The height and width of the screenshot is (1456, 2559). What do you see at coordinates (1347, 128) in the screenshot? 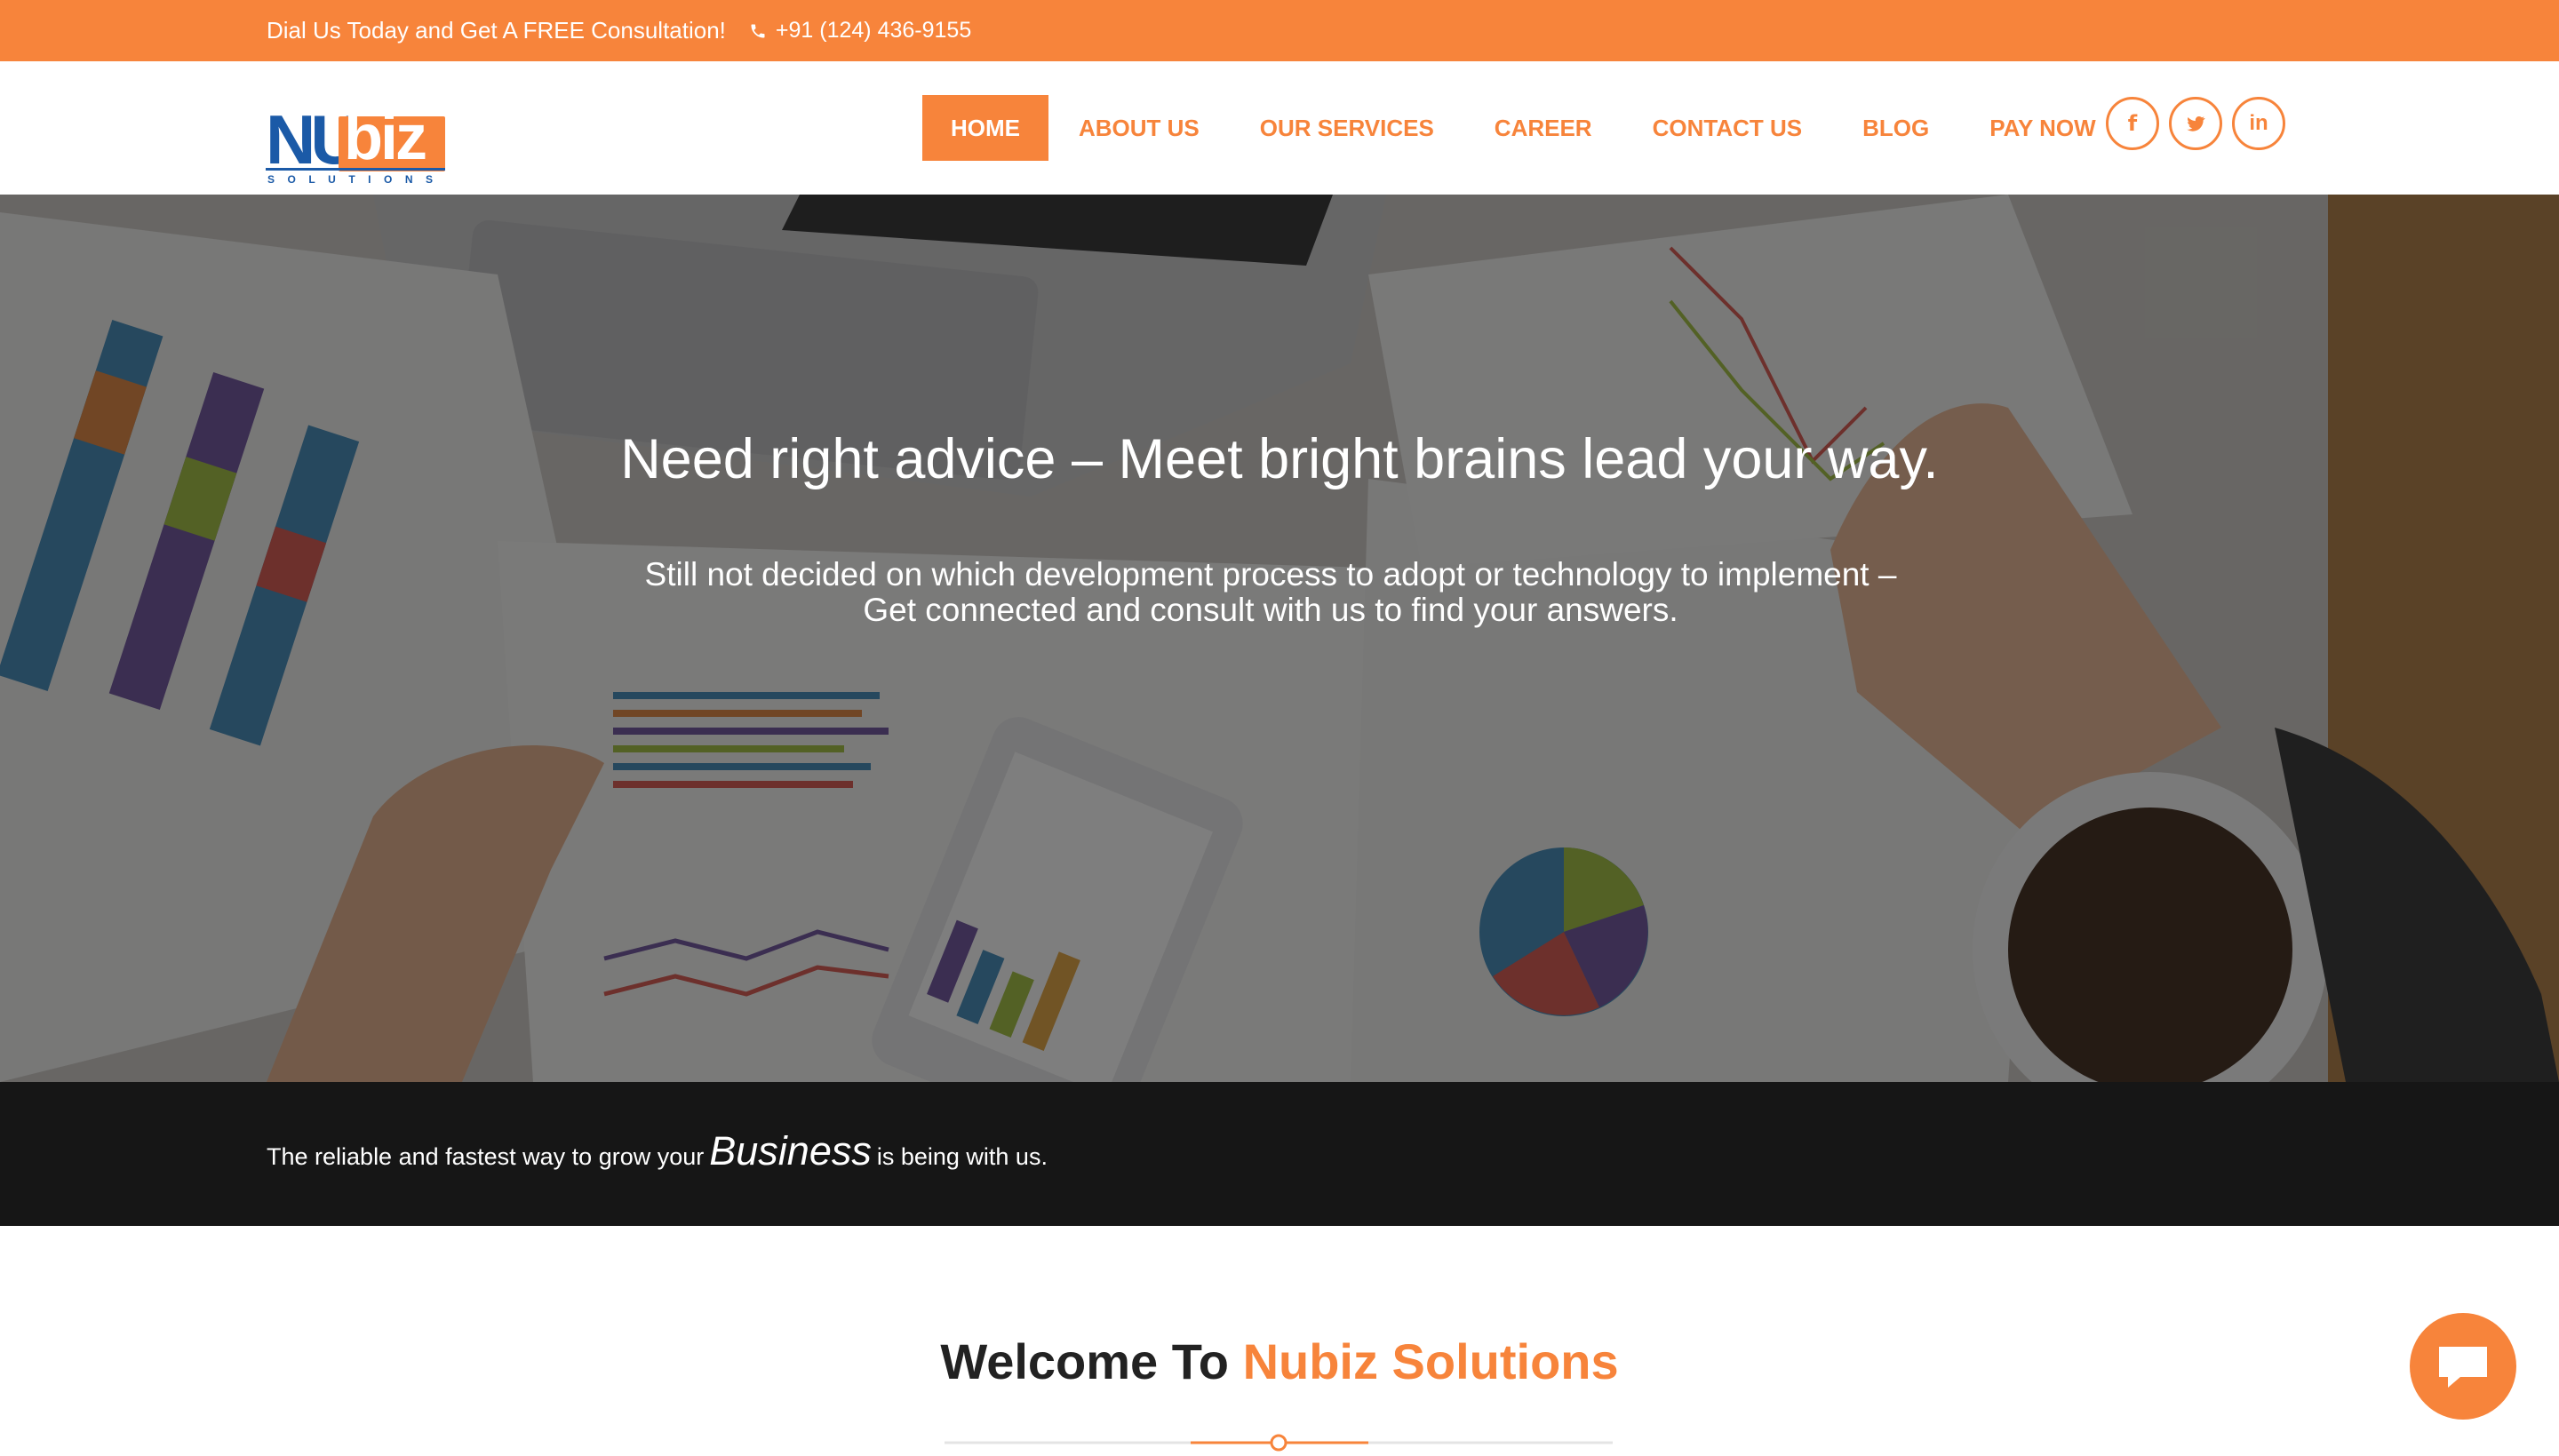
I see `nav-our-services: OUR SERVICES` at bounding box center [1347, 128].